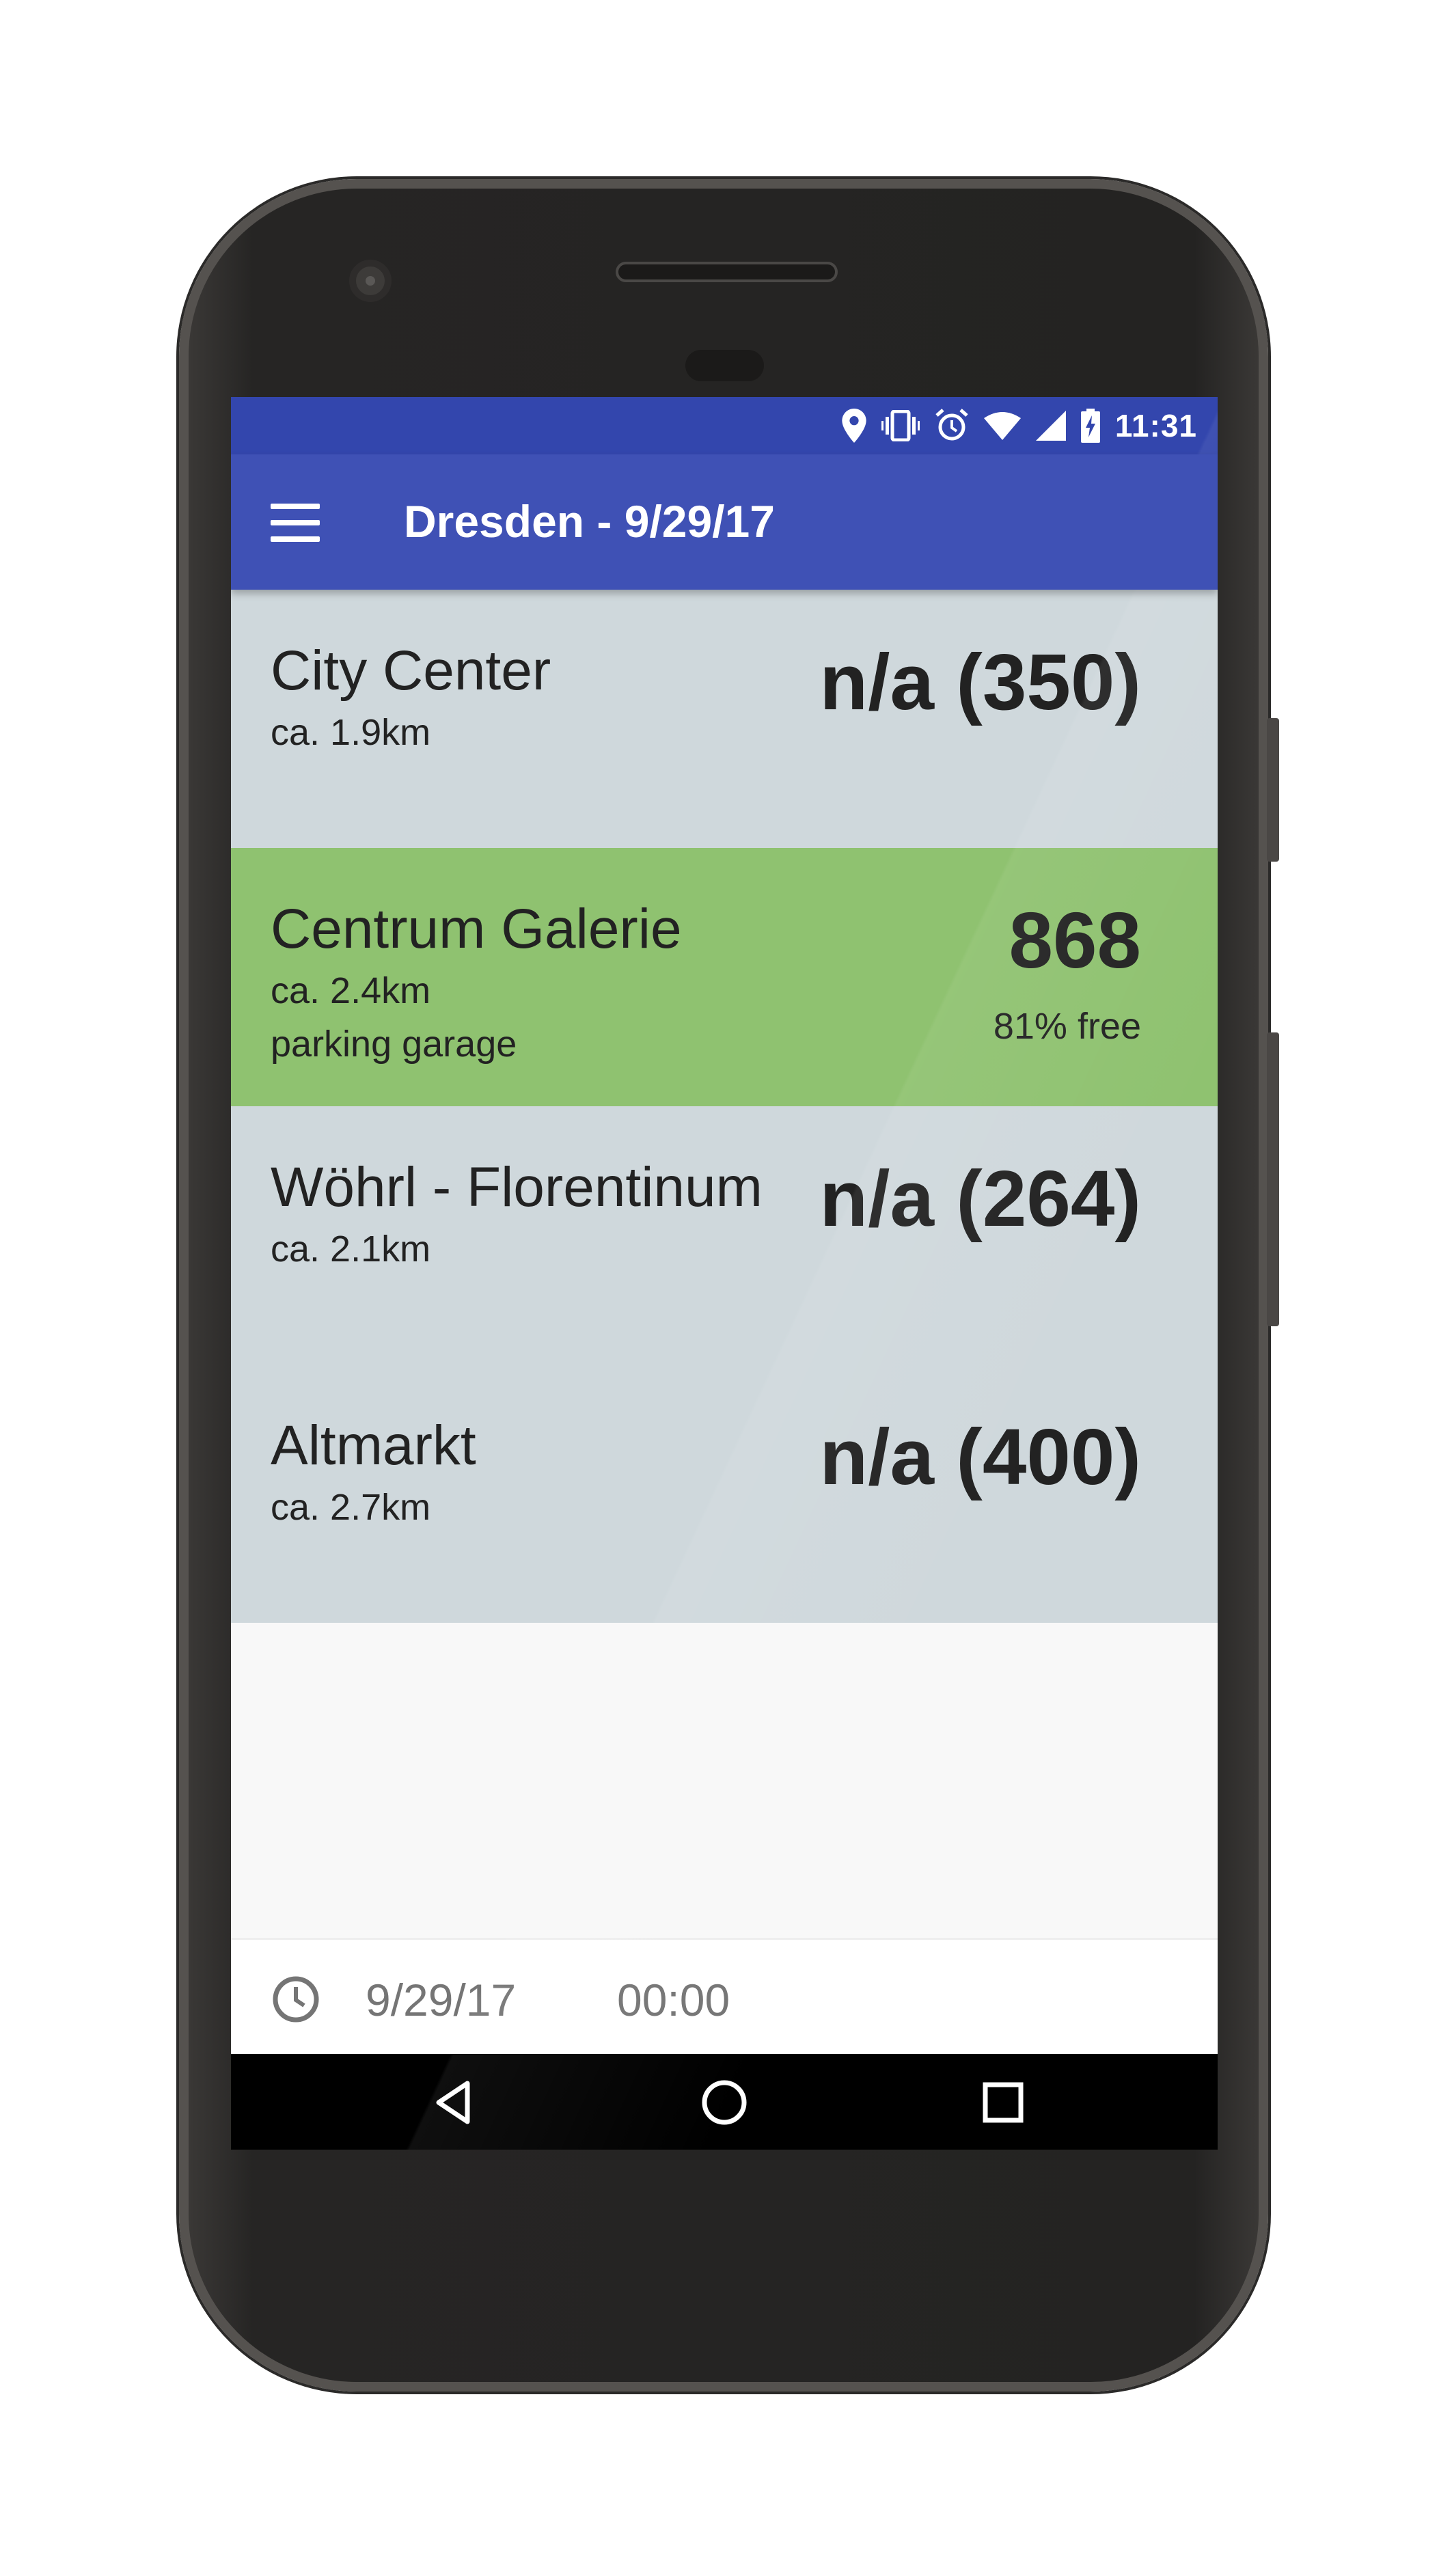 This screenshot has height=2576, width=1452. What do you see at coordinates (1155, 425) in the screenshot?
I see `status-time: 11:31` at bounding box center [1155, 425].